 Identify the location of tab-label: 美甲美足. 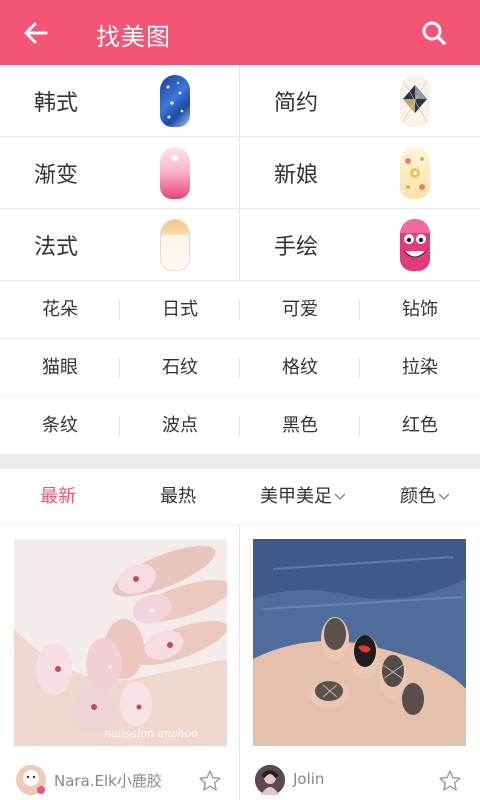
(296, 496).